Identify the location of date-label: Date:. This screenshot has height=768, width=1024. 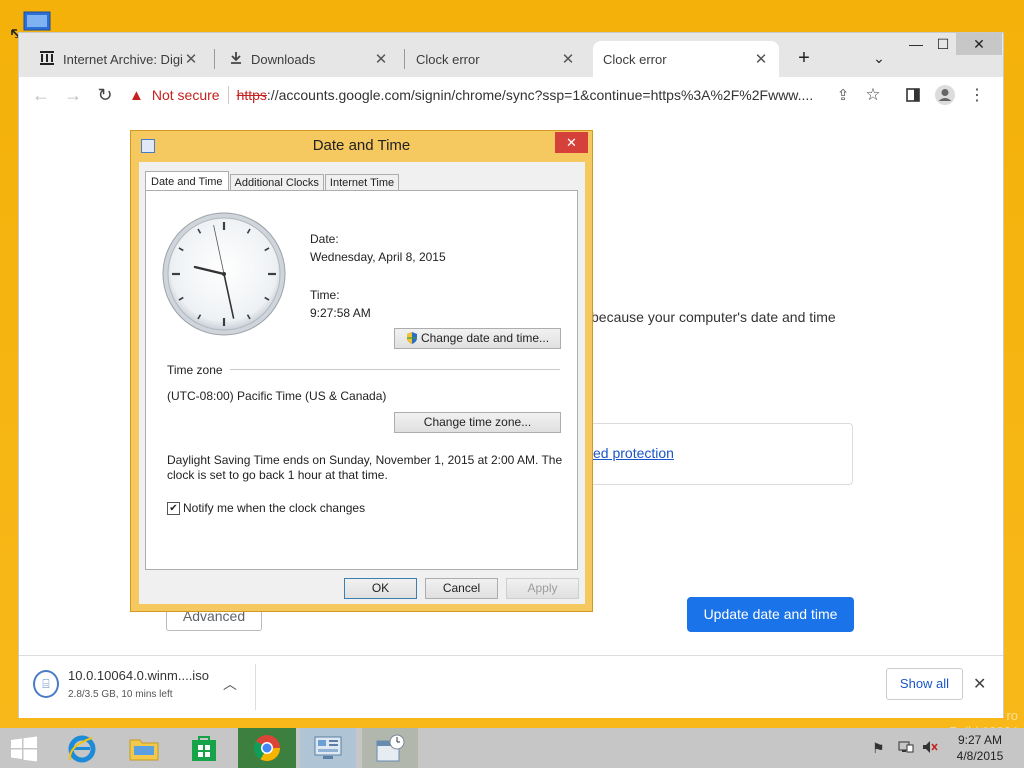
(324, 239).